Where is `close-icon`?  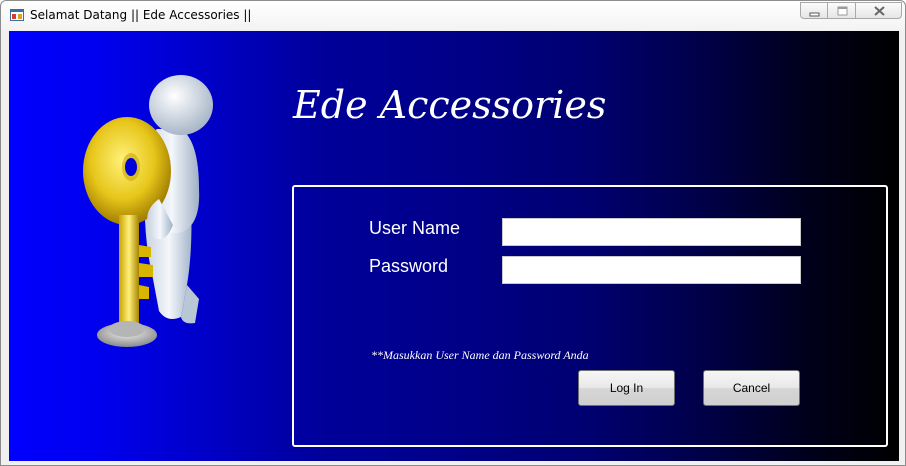
close-icon is located at coordinates (879, 11).